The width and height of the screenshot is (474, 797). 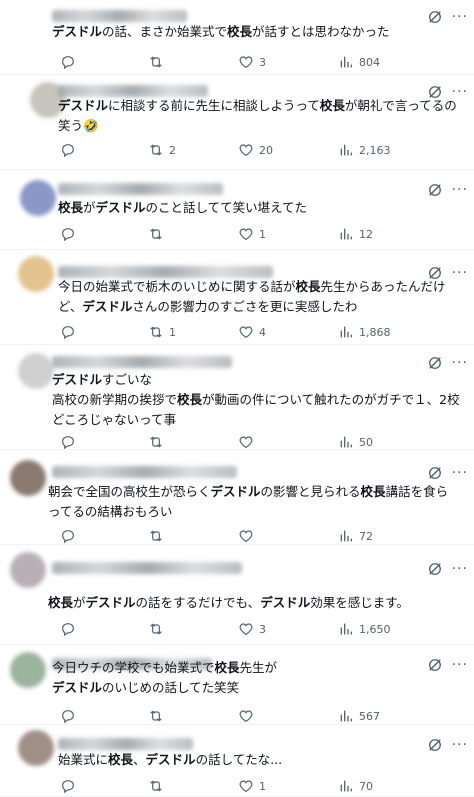 I want to click on like-button: 20, so click(x=255, y=150).